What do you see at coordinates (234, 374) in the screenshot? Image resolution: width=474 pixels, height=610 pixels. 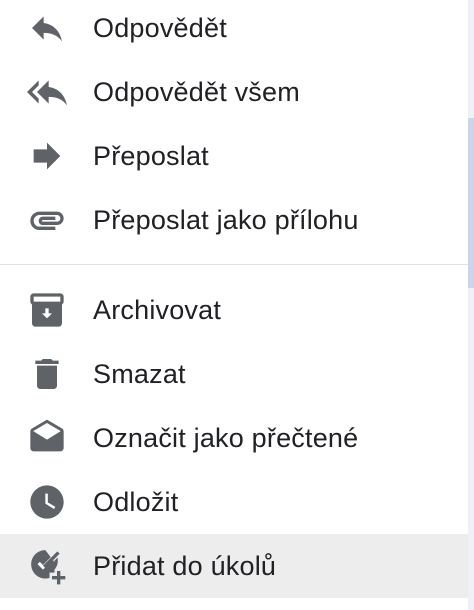 I see `menu-item-delete: Smazat` at bounding box center [234, 374].